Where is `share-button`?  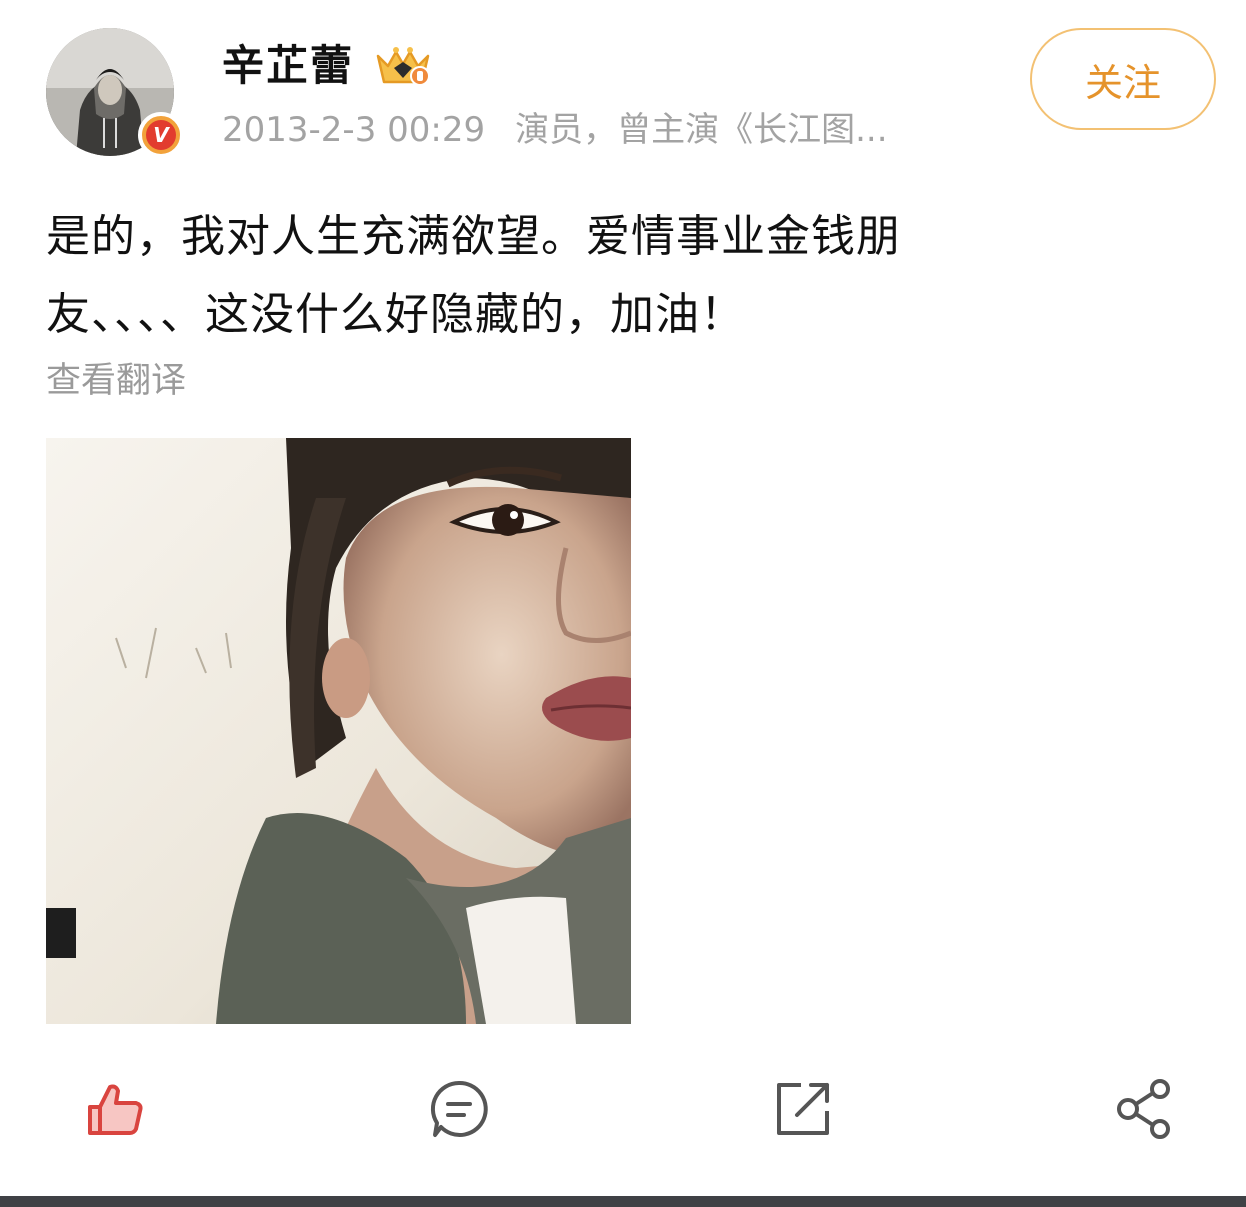
share-button is located at coordinates (1146, 1109).